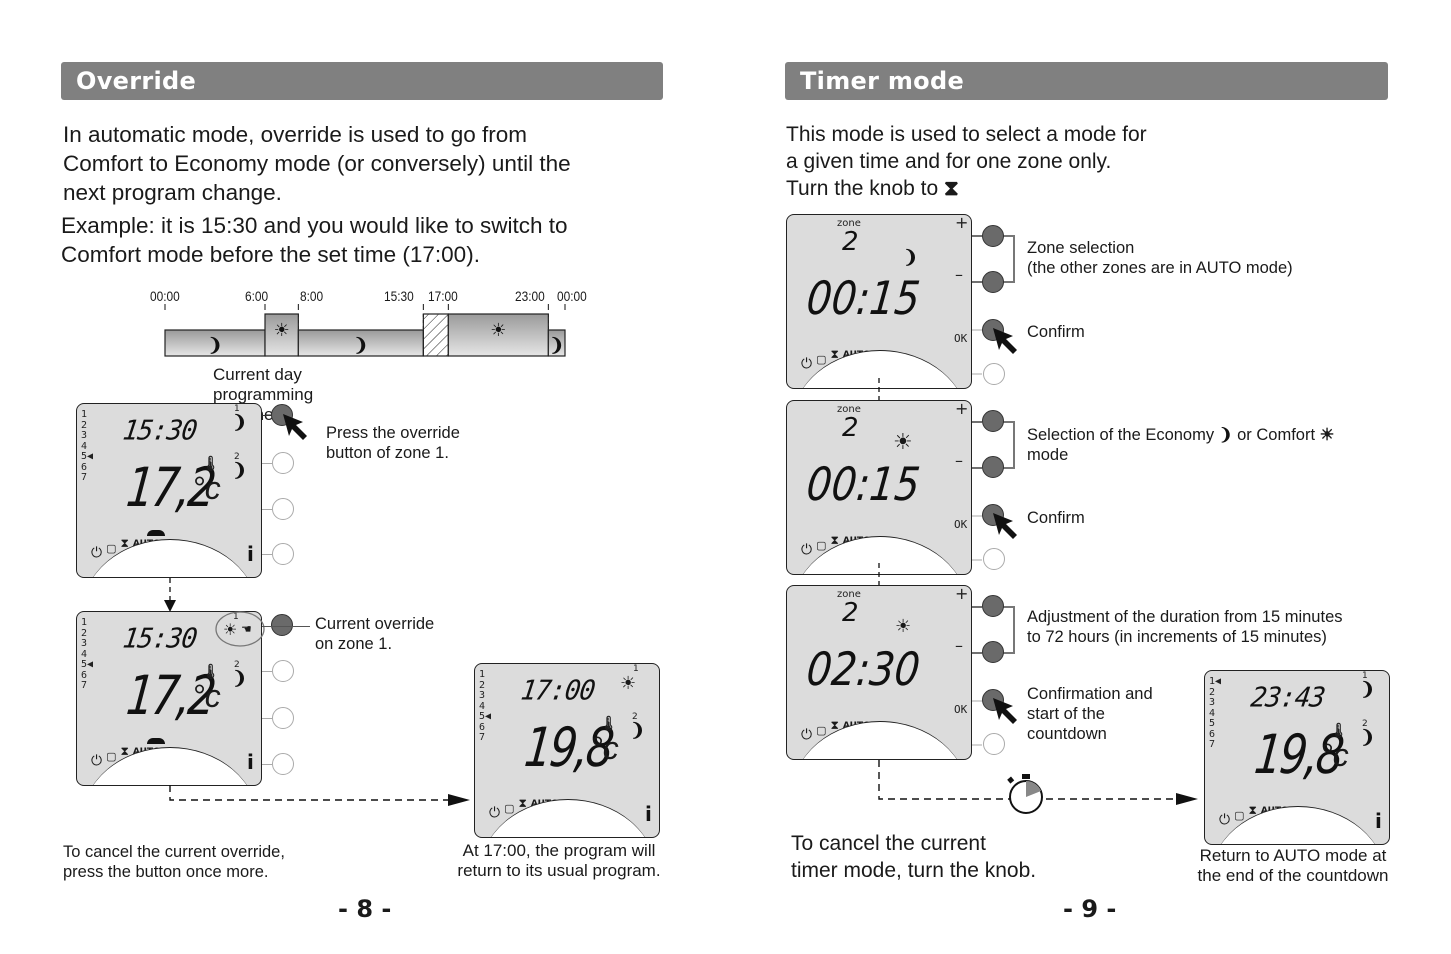  Describe the element at coordinates (1215, 713) in the screenshot. I see `day-indicator: 1◀ 2 3 4 5 6 7` at that location.